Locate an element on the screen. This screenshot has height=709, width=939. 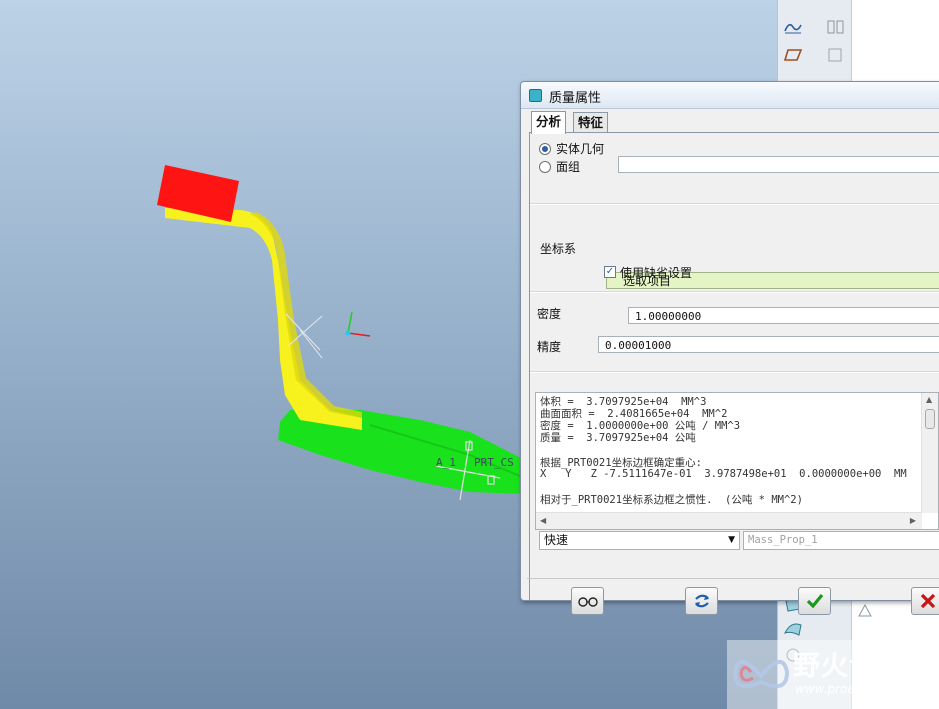
density-label: 密度 is located at coordinates (549, 314).